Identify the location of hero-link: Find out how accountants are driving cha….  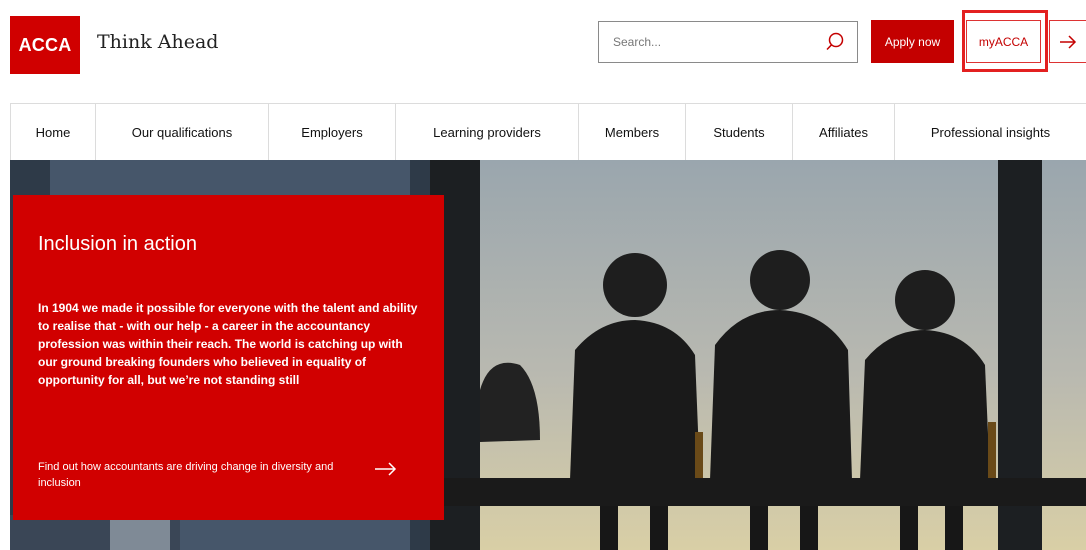
(203, 475).